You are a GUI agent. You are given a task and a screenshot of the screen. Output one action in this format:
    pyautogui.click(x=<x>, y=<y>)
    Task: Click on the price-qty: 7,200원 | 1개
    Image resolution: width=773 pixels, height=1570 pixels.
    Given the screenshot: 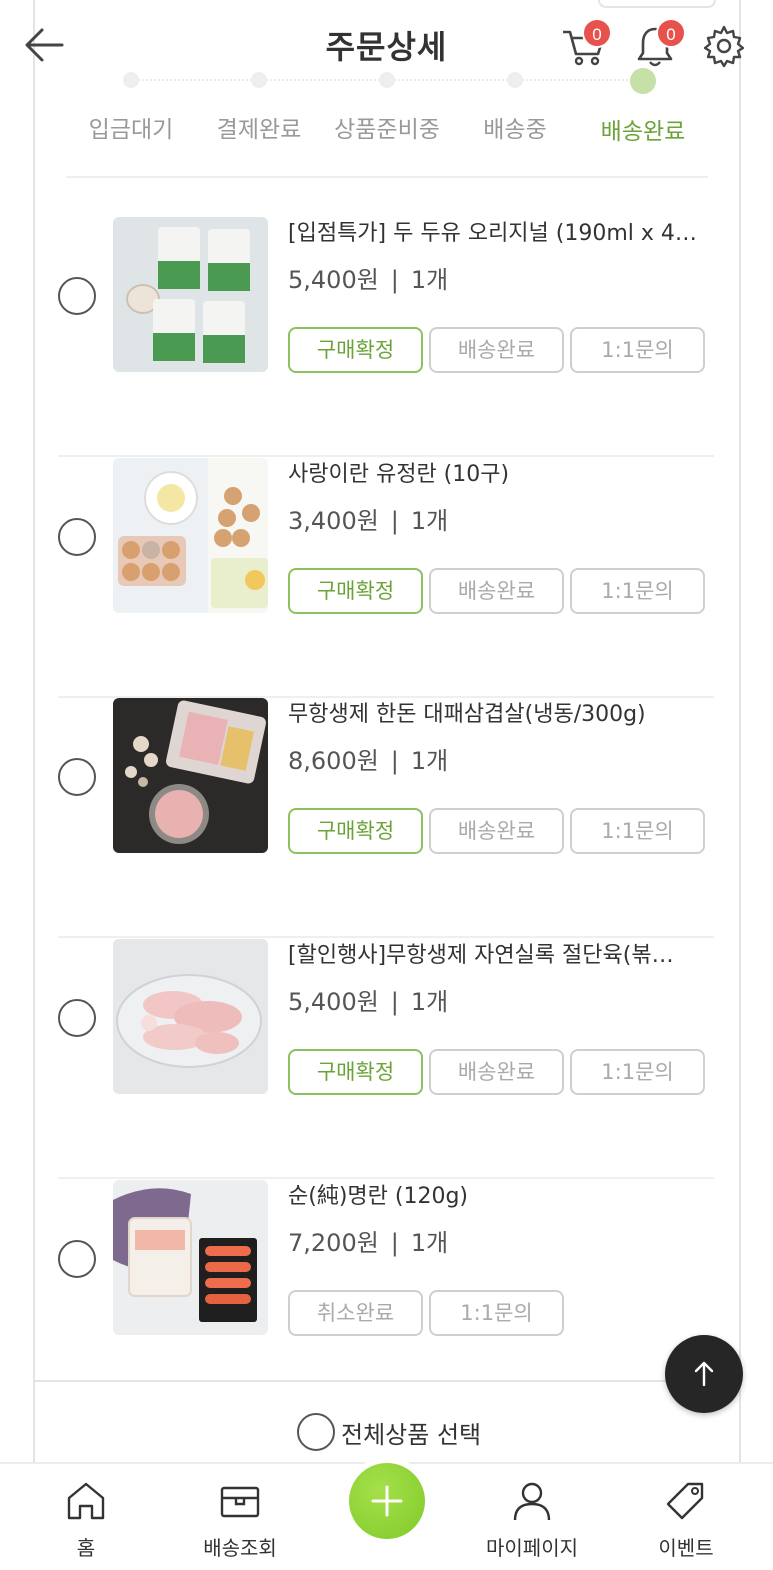 What is the action you would take?
    pyautogui.click(x=501, y=1243)
    